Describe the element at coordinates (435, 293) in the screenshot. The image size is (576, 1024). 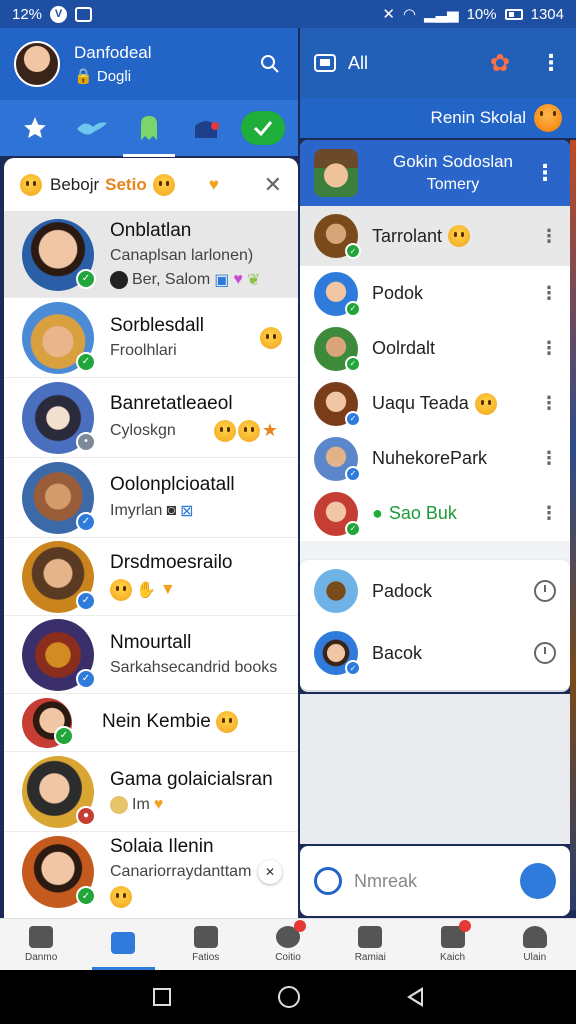
I see `member-row: ✓ Podok ⋮` at that location.